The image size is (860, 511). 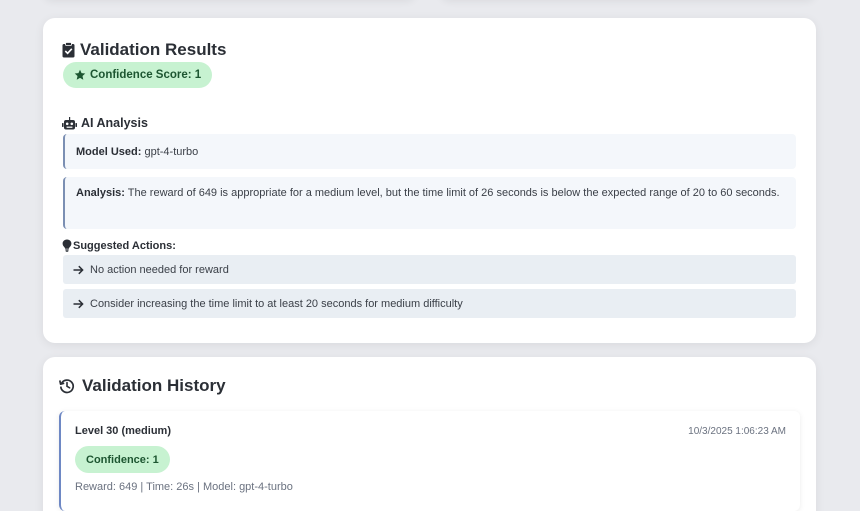 I want to click on ai-analysis-heading: AI Analysis, so click(x=105, y=123).